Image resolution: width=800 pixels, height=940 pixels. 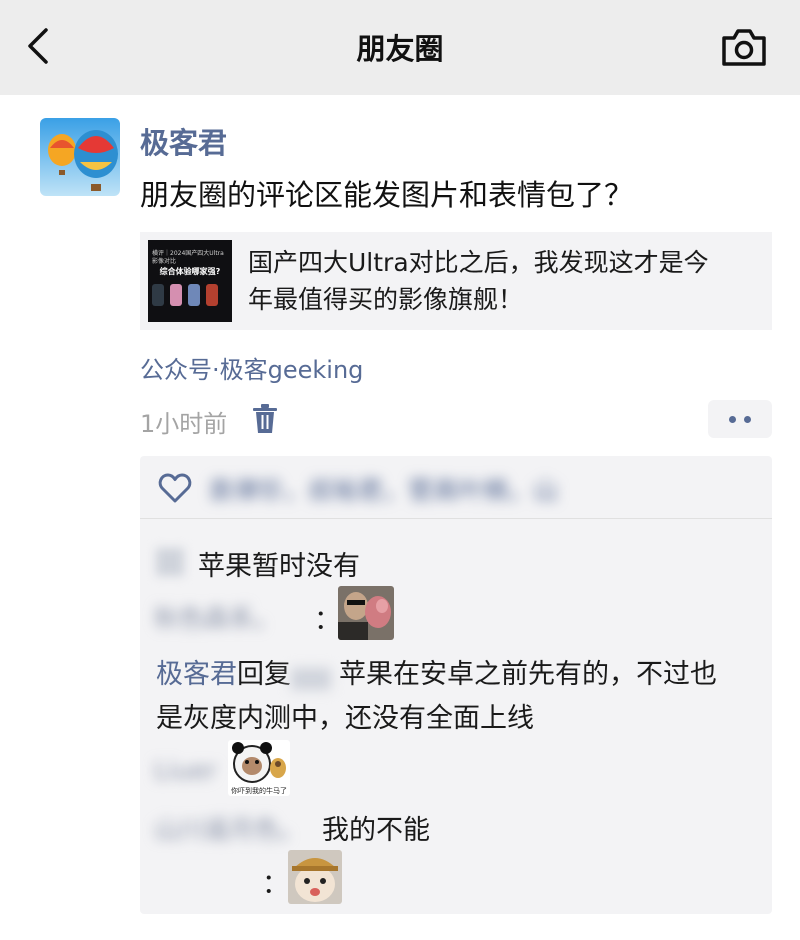 What do you see at coordinates (504, 281) in the screenshot?
I see `article-title: 国产四大Ultra对比之后，我发现这才是今 年最值得买的影像旗舰！` at bounding box center [504, 281].